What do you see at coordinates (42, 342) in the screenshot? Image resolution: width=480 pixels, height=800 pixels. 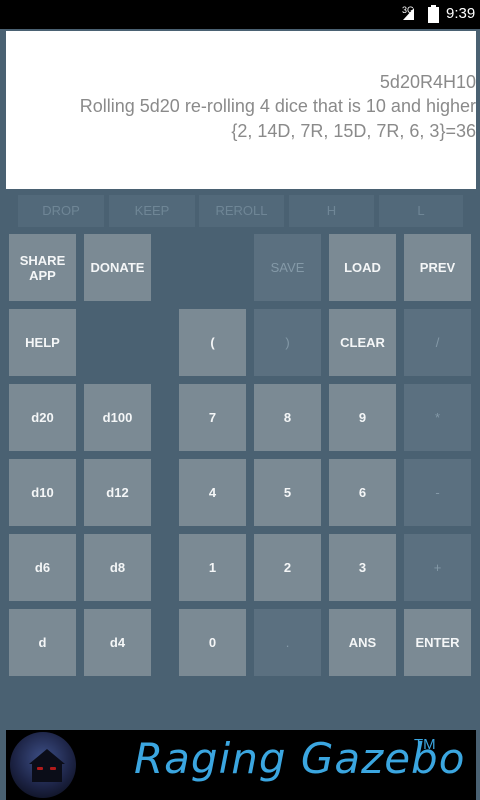 I see `help-button: HELP` at bounding box center [42, 342].